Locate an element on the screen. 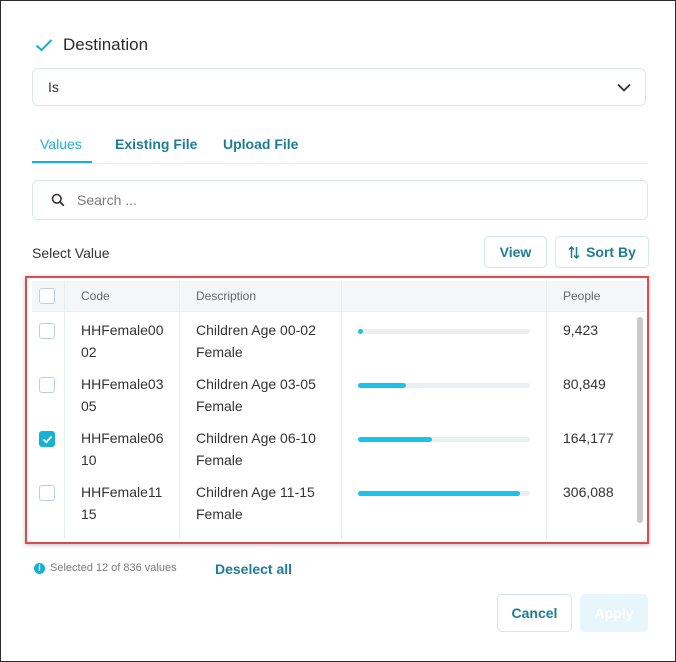 This screenshot has height=662, width=676. cancel-button-label: Cancel is located at coordinates (534, 613).